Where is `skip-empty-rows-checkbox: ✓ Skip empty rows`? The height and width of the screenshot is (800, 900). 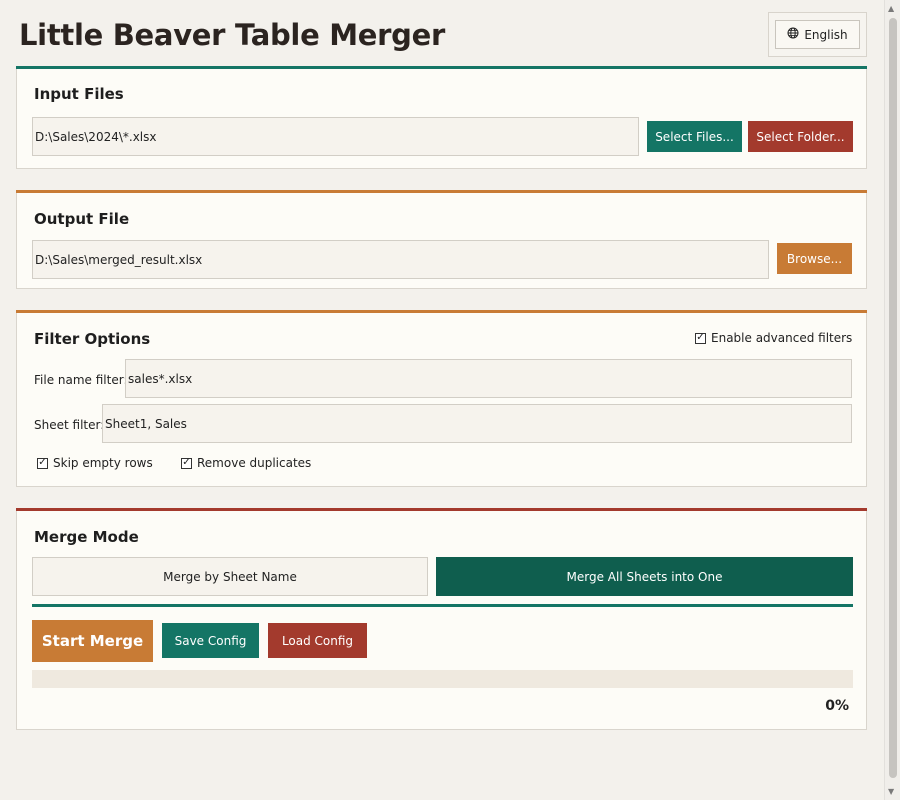
skip-empty-rows-checkbox: ✓ Skip empty rows is located at coordinates (95, 463).